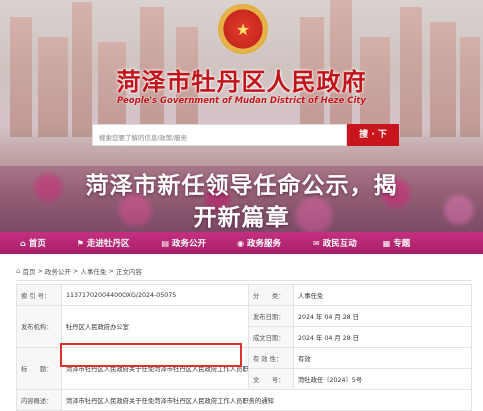 This screenshot has height=411, width=483. What do you see at coordinates (128, 272) in the screenshot?
I see `breadcrumb-item-current: 正文内容` at bounding box center [128, 272].